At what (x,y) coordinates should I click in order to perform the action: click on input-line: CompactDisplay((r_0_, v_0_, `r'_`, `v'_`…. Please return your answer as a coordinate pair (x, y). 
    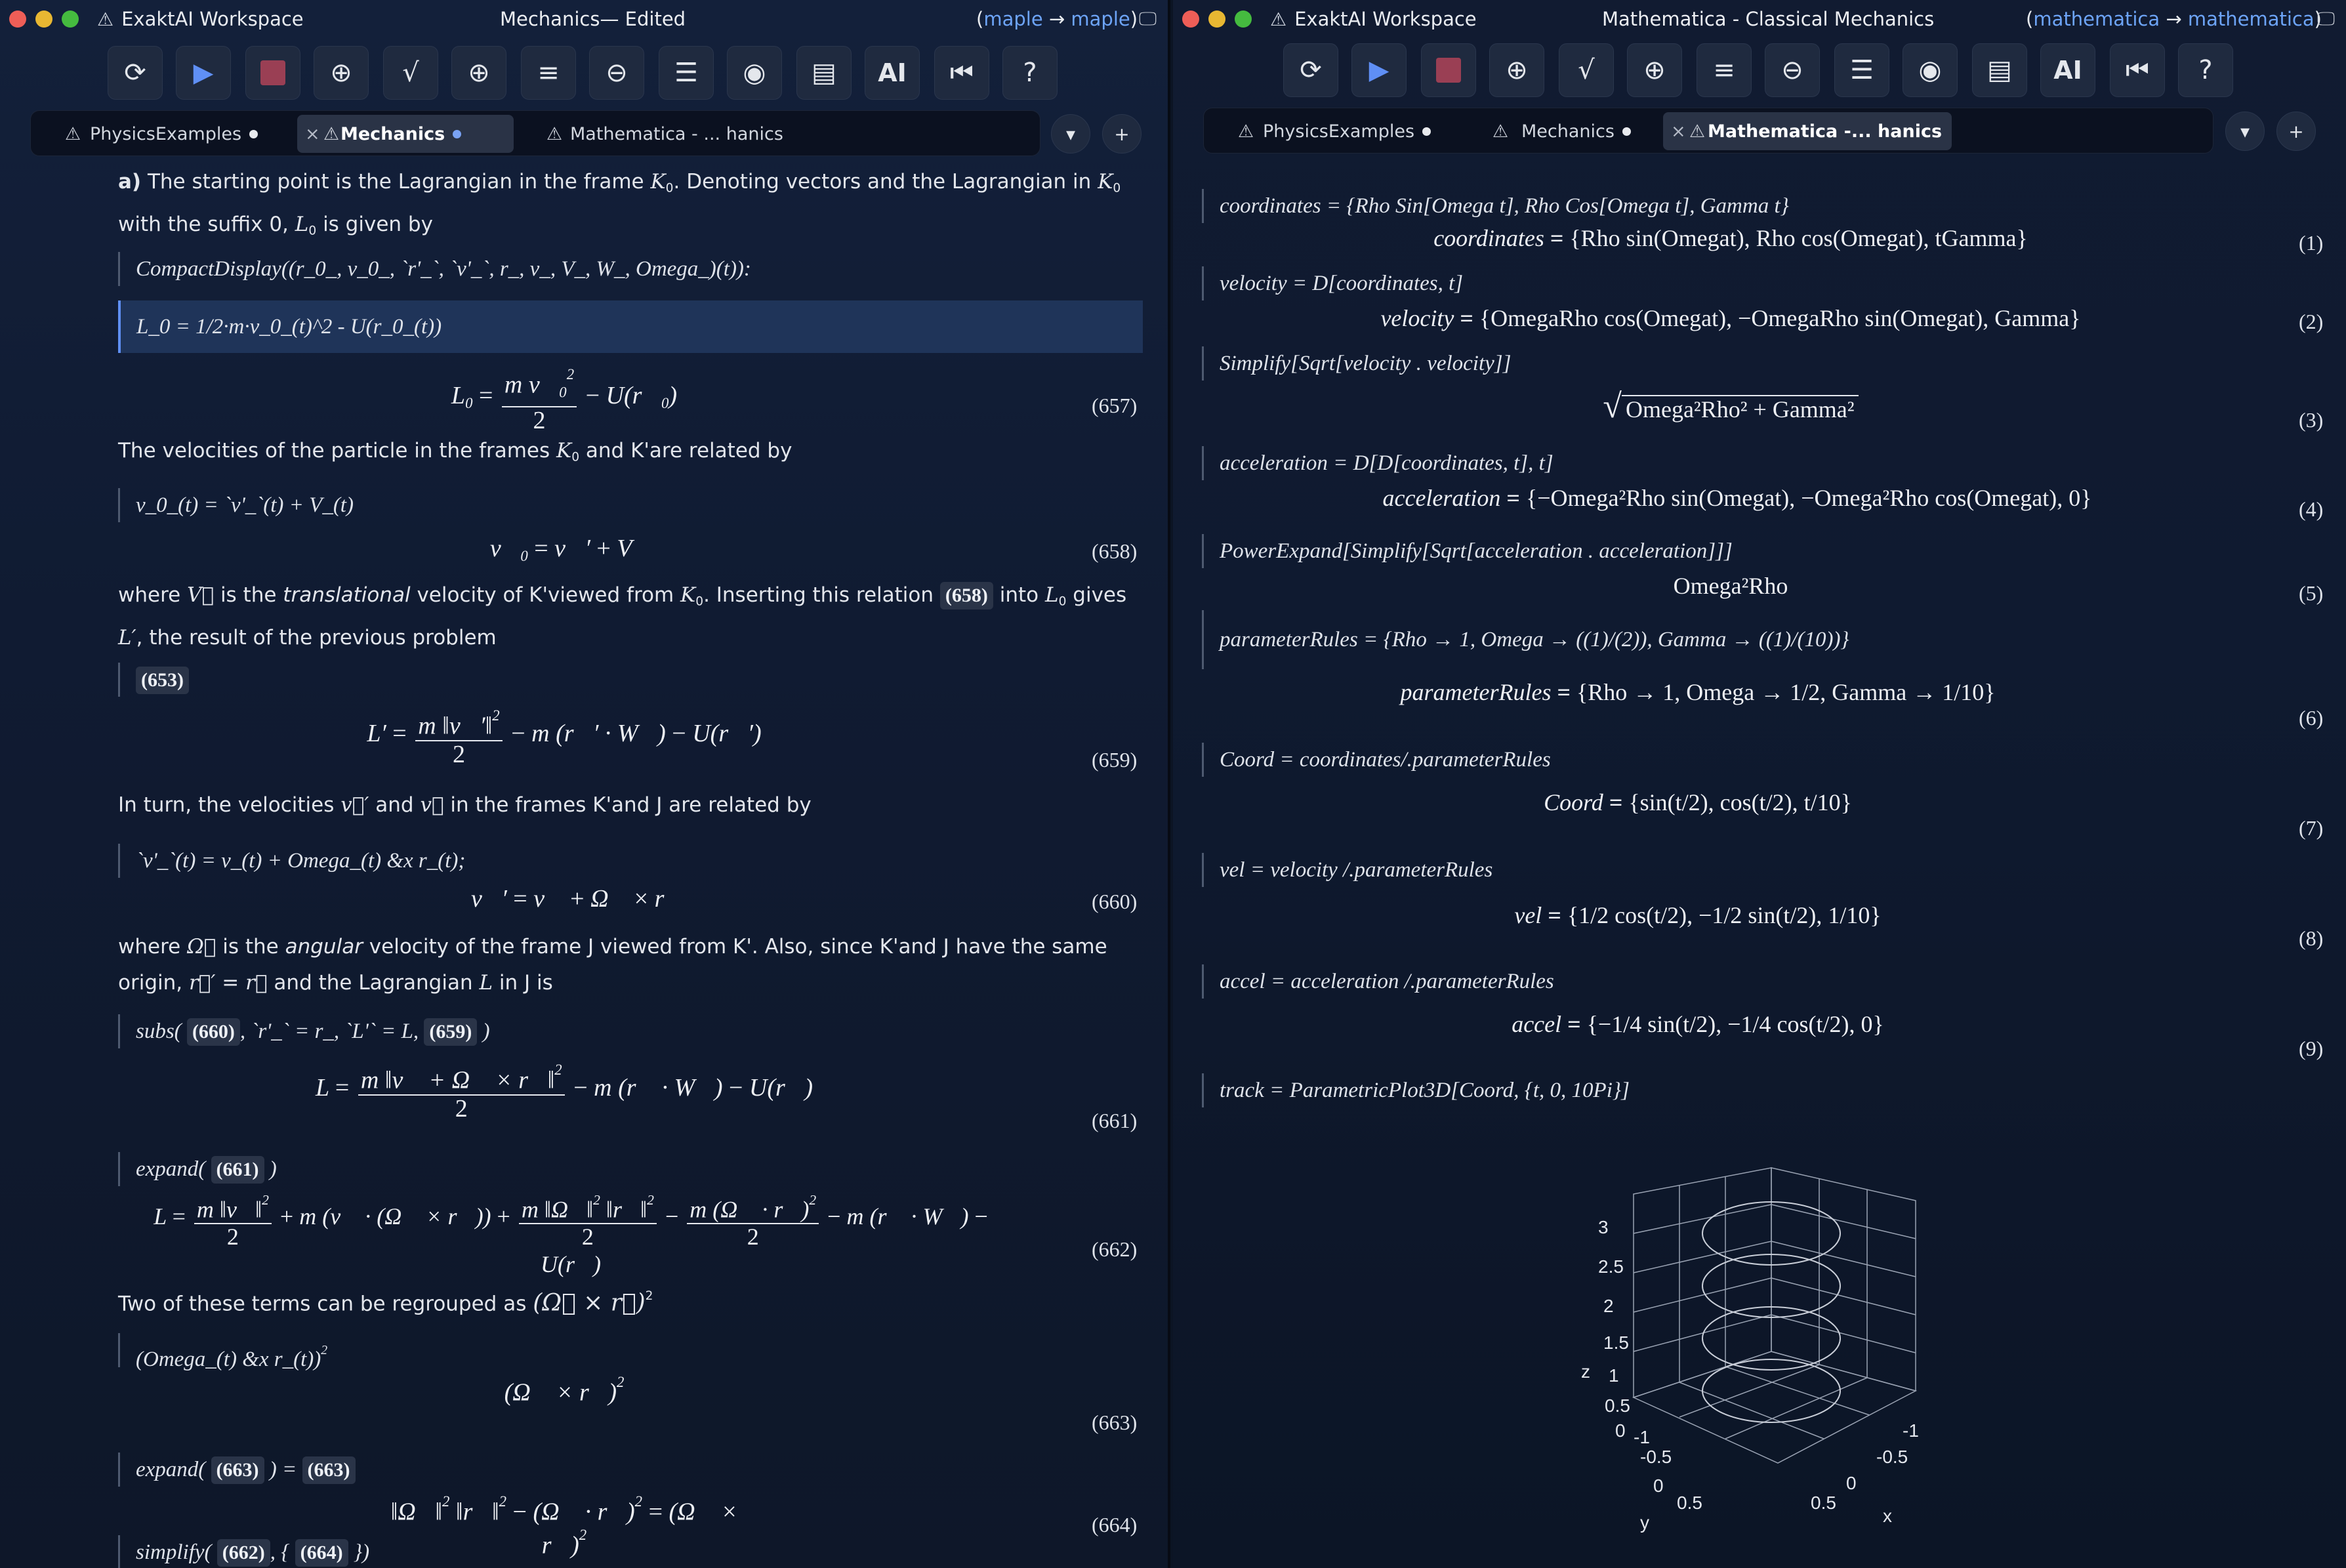
    Looking at the image, I should click on (630, 269).